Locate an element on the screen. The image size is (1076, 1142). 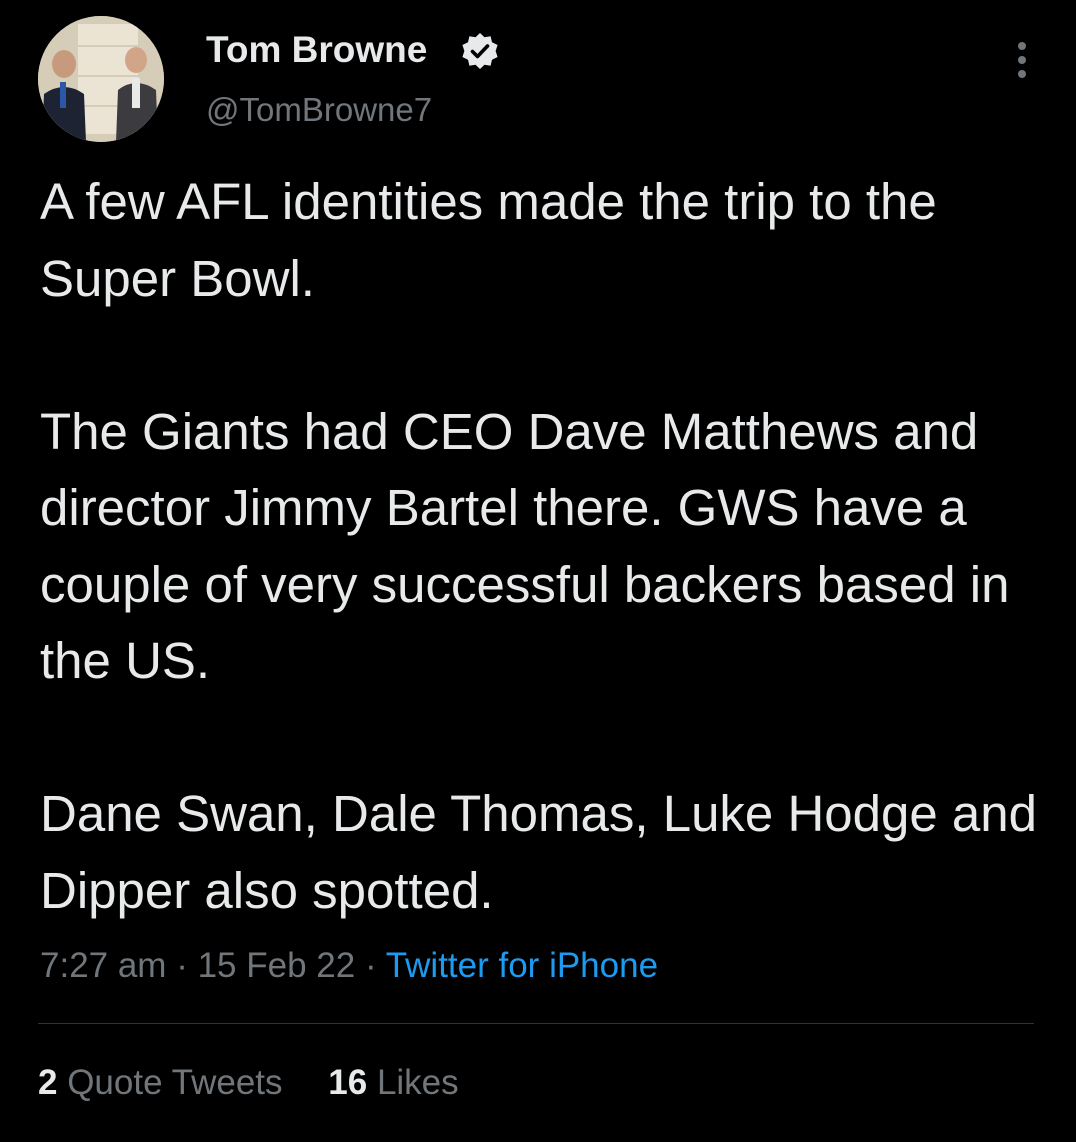
tweet-source-link: Twitter for iPhone is located at coordinates (522, 965).